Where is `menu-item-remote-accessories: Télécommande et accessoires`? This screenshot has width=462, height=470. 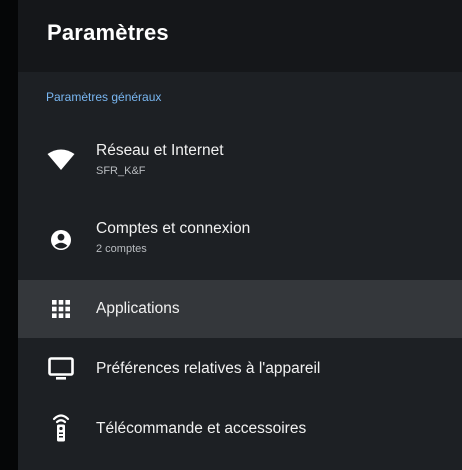
menu-item-remote-accessories: Télécommande et accessoires is located at coordinates (240, 429).